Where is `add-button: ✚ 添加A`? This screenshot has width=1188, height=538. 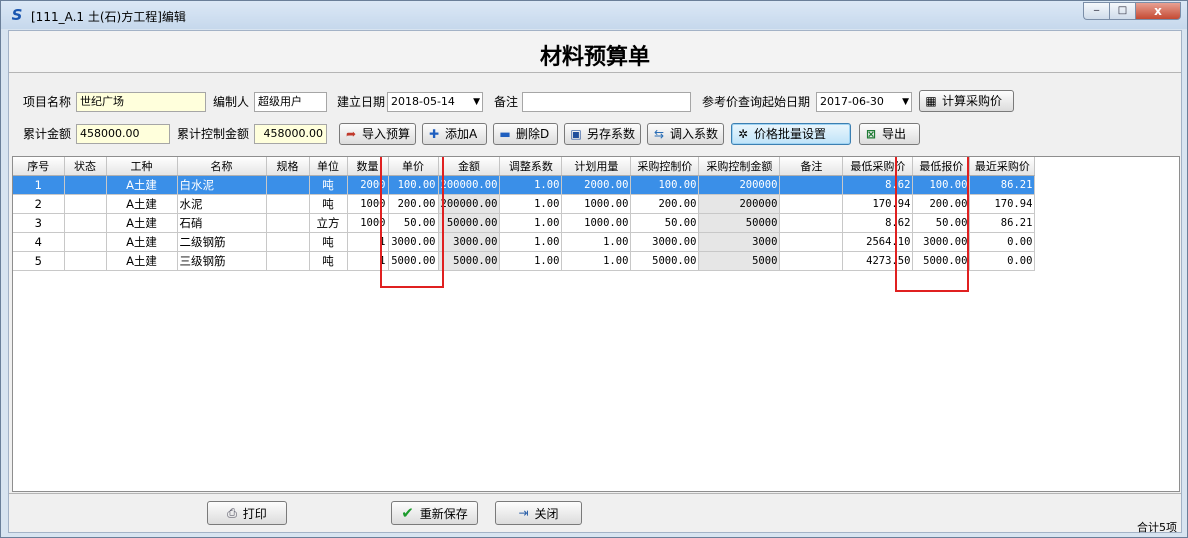
add-button: ✚ 添加A is located at coordinates (454, 134).